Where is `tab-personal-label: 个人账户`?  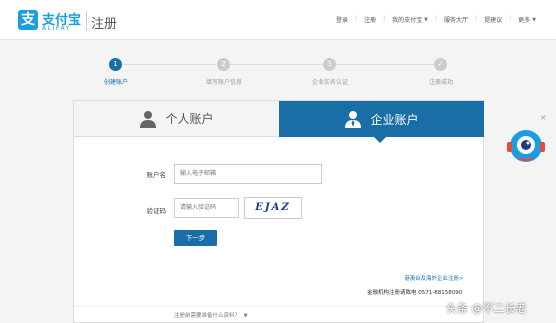
tab-personal-label: 个人账户 is located at coordinates (189, 119).